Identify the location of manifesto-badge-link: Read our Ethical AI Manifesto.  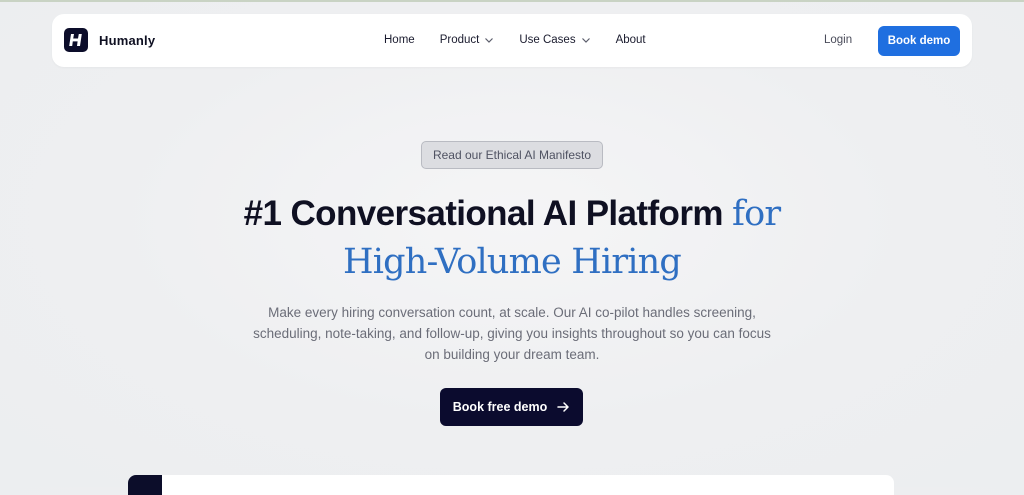
(512, 155).